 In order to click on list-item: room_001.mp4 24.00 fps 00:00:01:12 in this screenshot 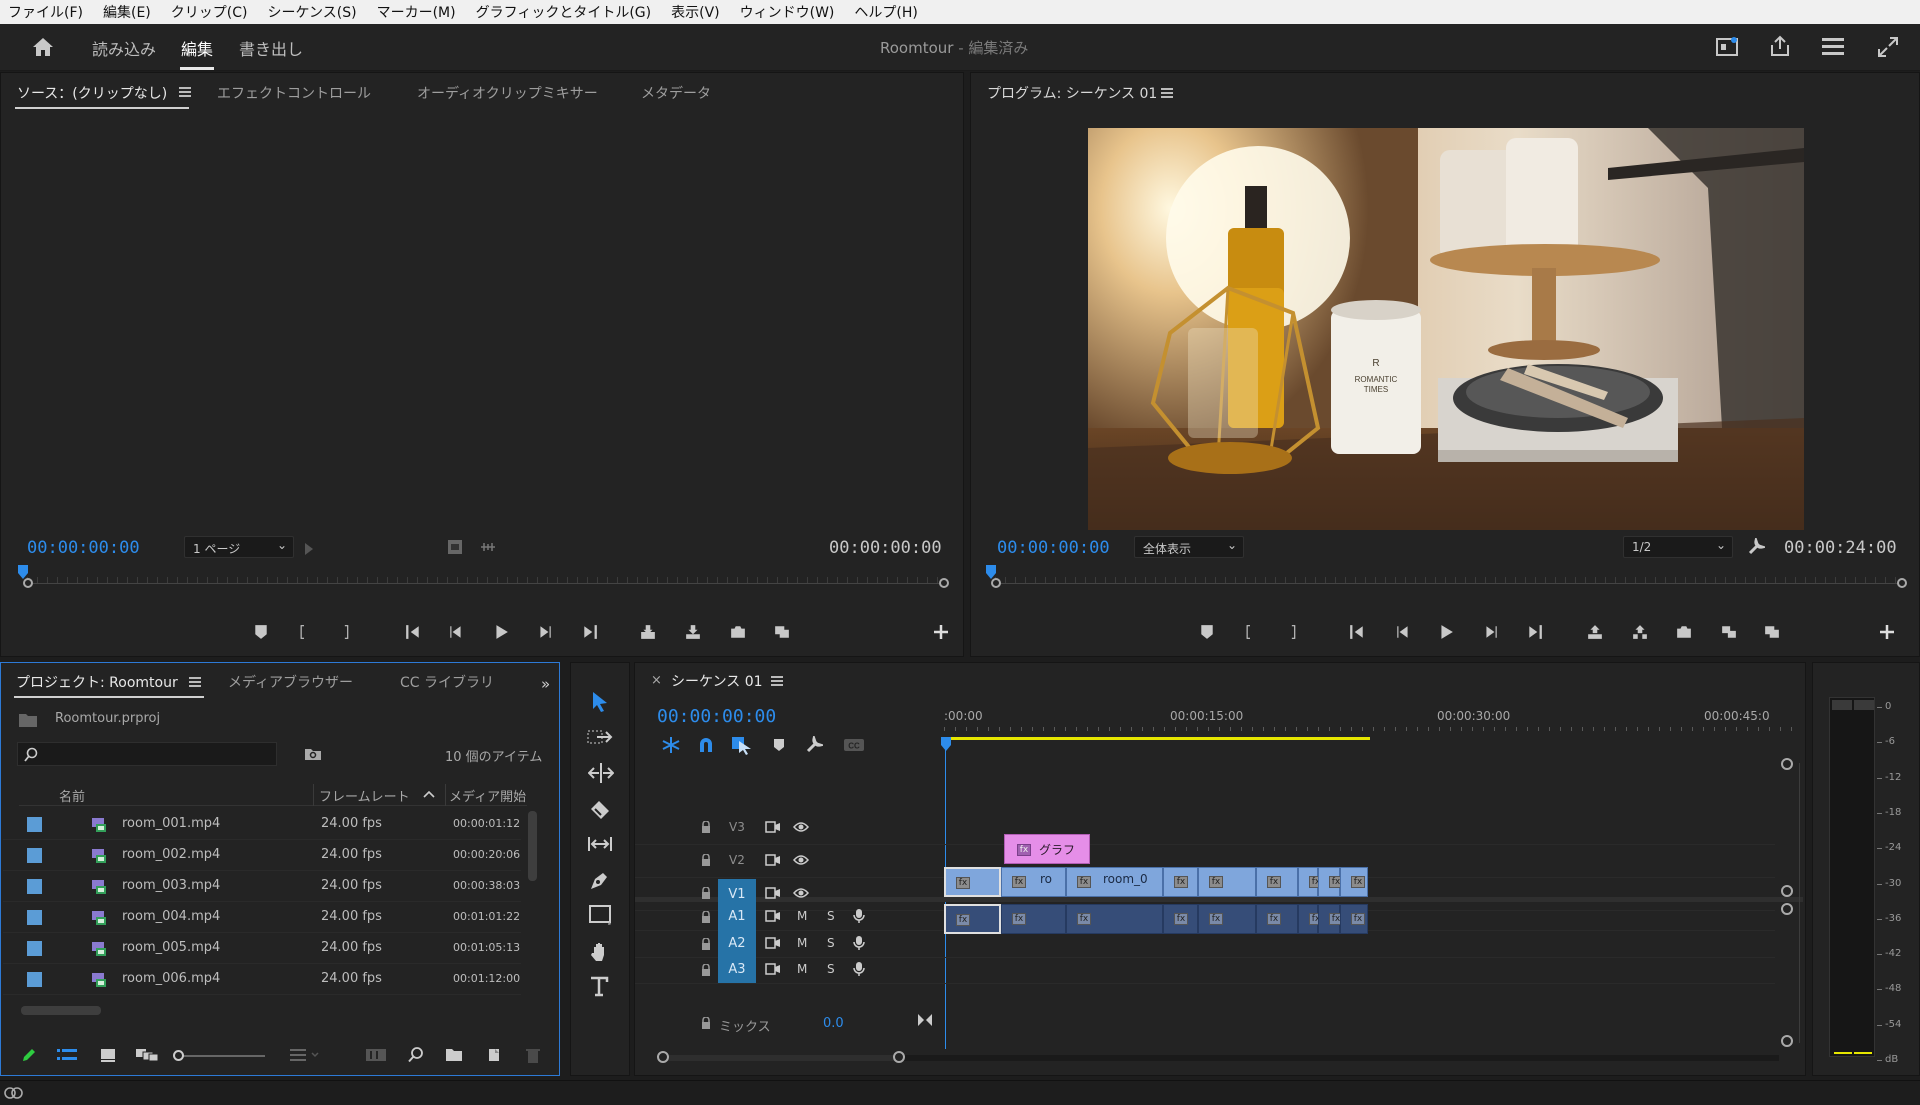, I will do `click(262, 824)`.